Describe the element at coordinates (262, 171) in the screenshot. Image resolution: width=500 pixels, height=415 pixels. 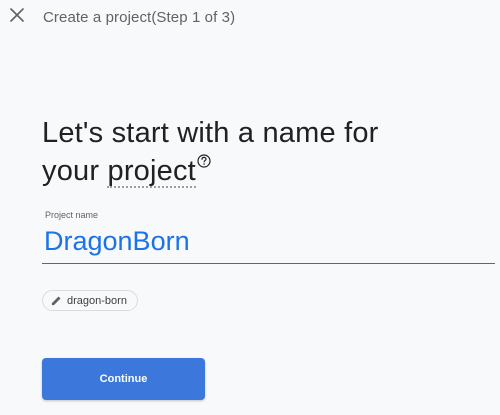
I see `heading-line-2: your project` at that location.